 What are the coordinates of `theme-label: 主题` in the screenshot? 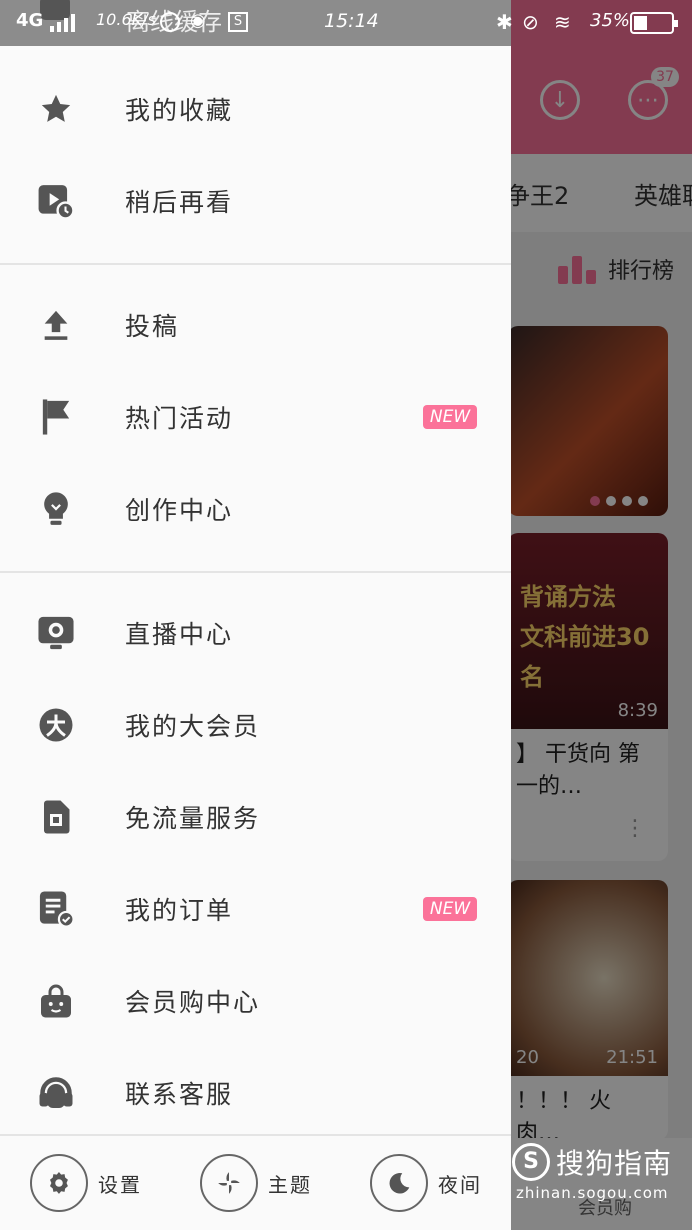 It's located at (290, 1184).